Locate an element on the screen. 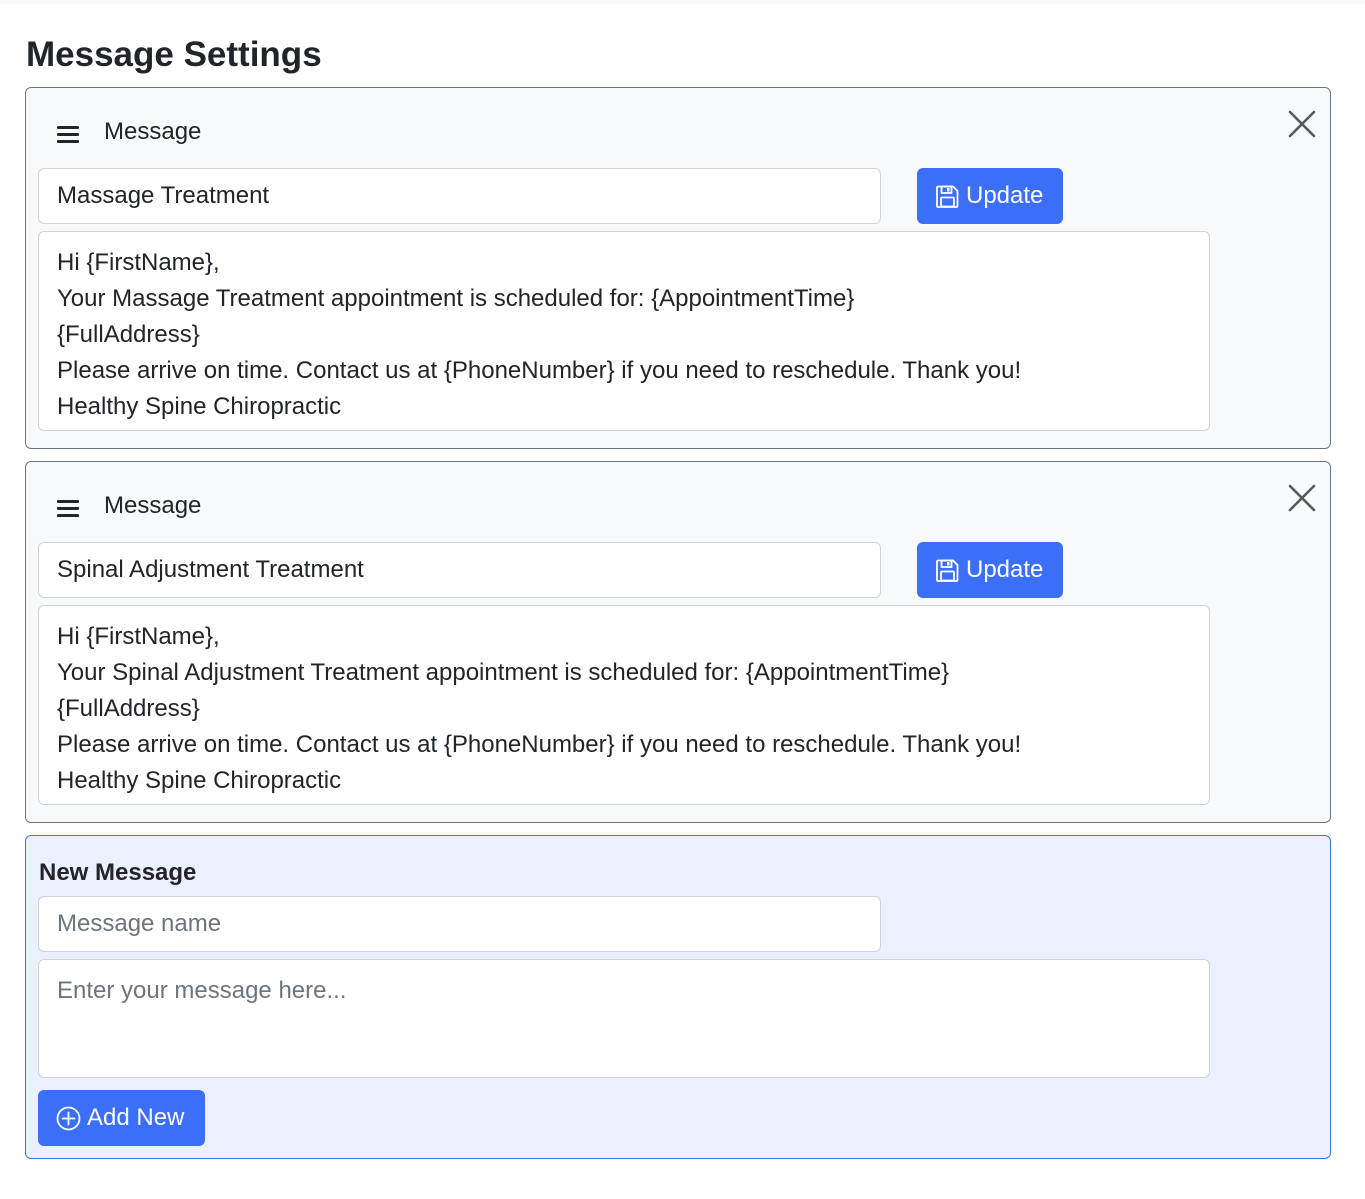 This screenshot has width=1365, height=1199. new-message-title: New Message is located at coordinates (118, 872).